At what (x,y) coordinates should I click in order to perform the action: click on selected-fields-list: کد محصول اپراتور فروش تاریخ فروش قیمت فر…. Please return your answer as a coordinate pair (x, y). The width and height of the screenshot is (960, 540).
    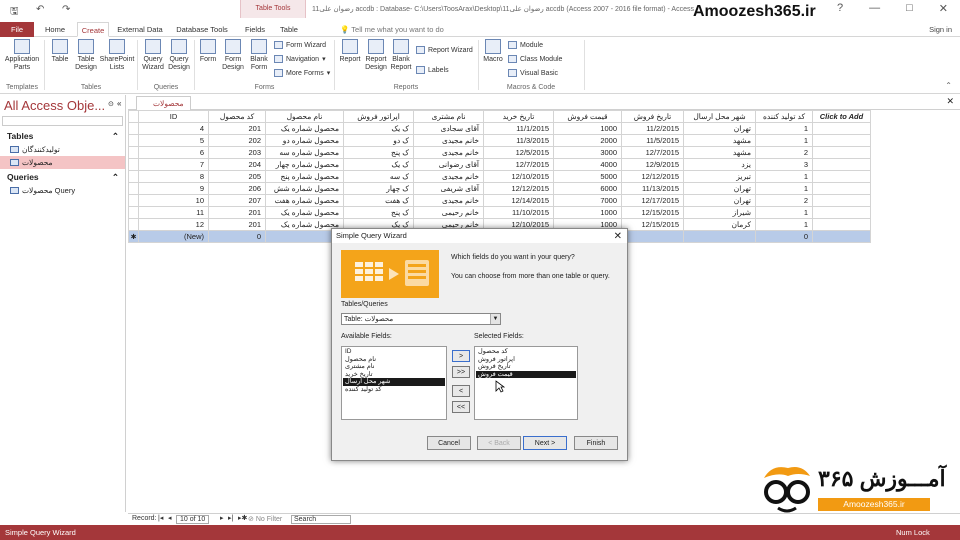
    Looking at the image, I should click on (526, 383).